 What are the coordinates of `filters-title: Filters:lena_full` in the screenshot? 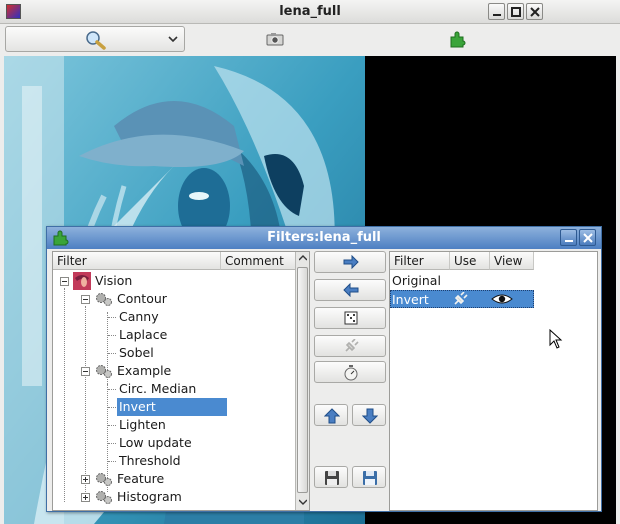 It's located at (324, 237).